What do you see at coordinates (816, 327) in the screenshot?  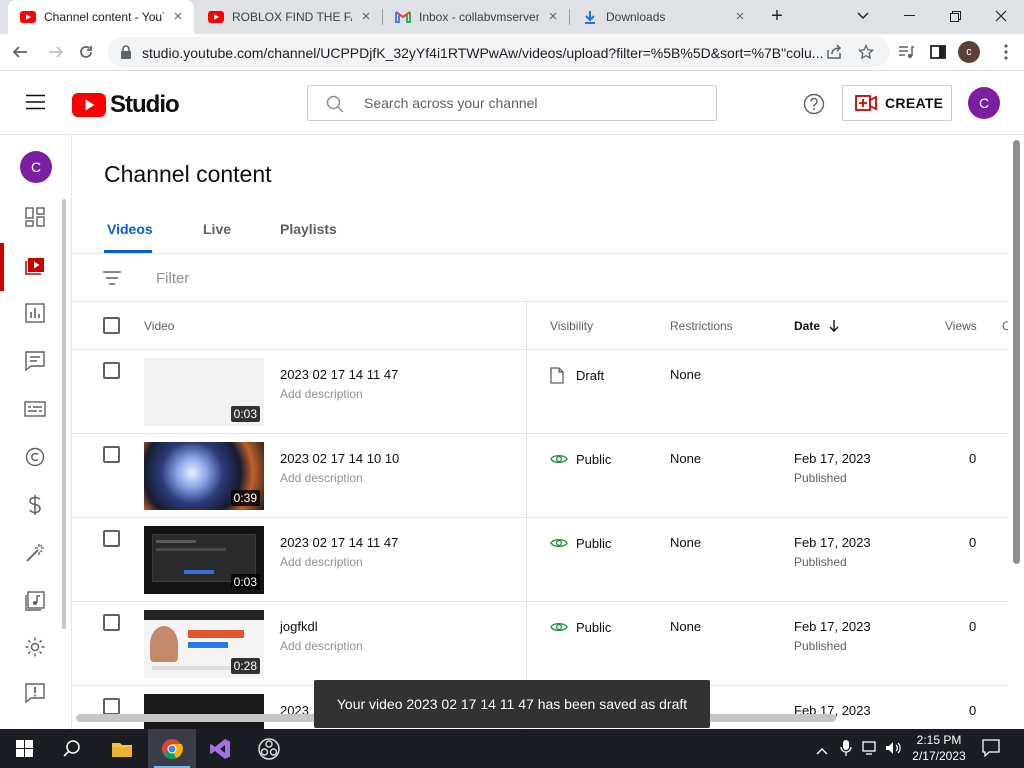 I see `column-header-date: Date` at bounding box center [816, 327].